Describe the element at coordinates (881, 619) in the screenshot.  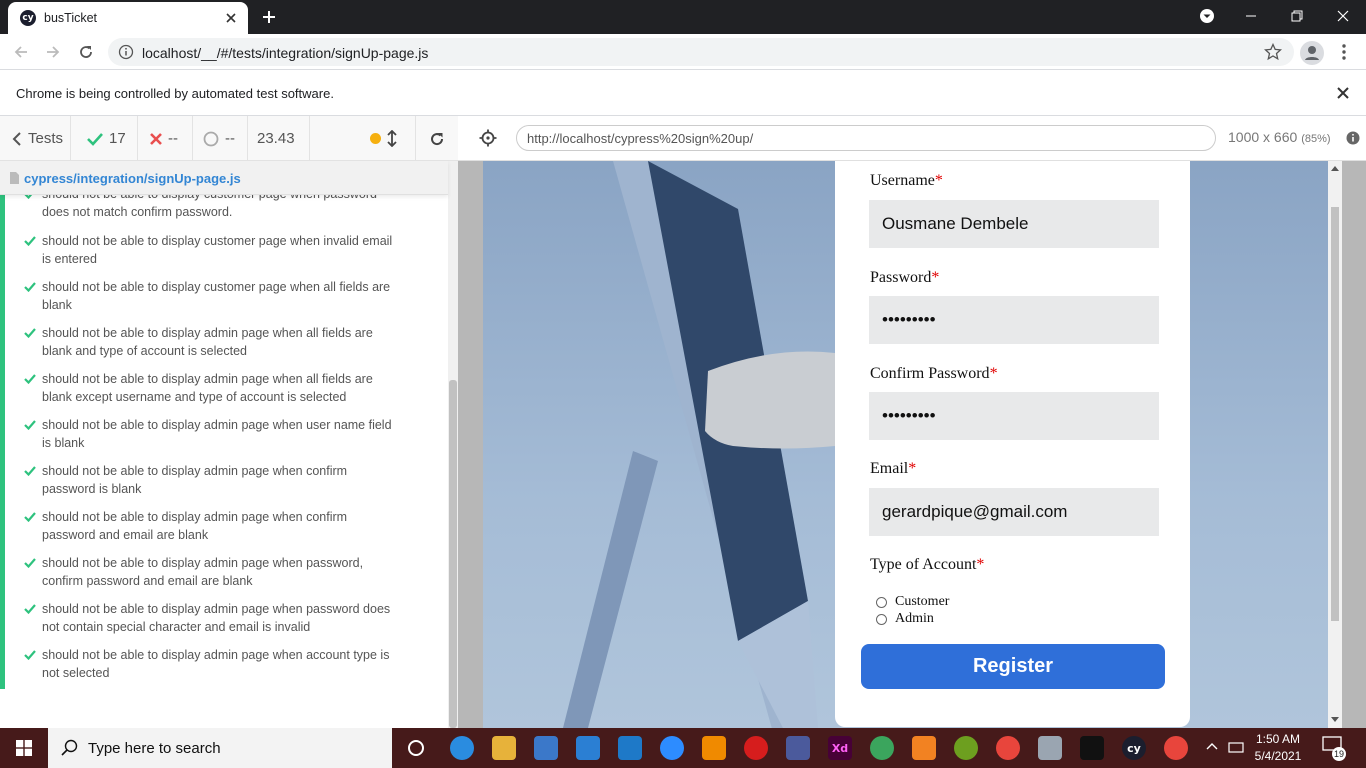
I see `admin-radio` at that location.